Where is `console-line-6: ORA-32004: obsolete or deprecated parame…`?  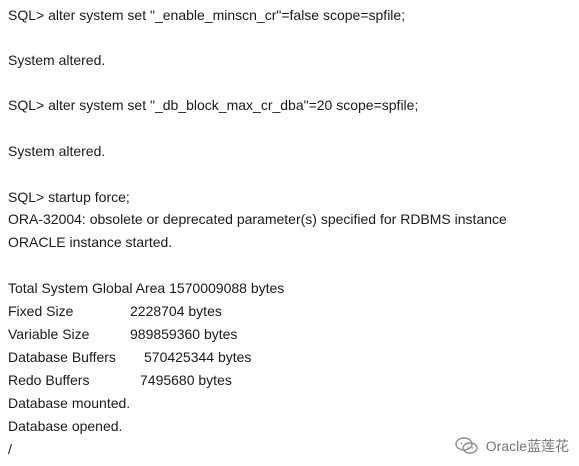 console-line-6: ORA-32004: obsolete or deprecated parame… is located at coordinates (257, 219).